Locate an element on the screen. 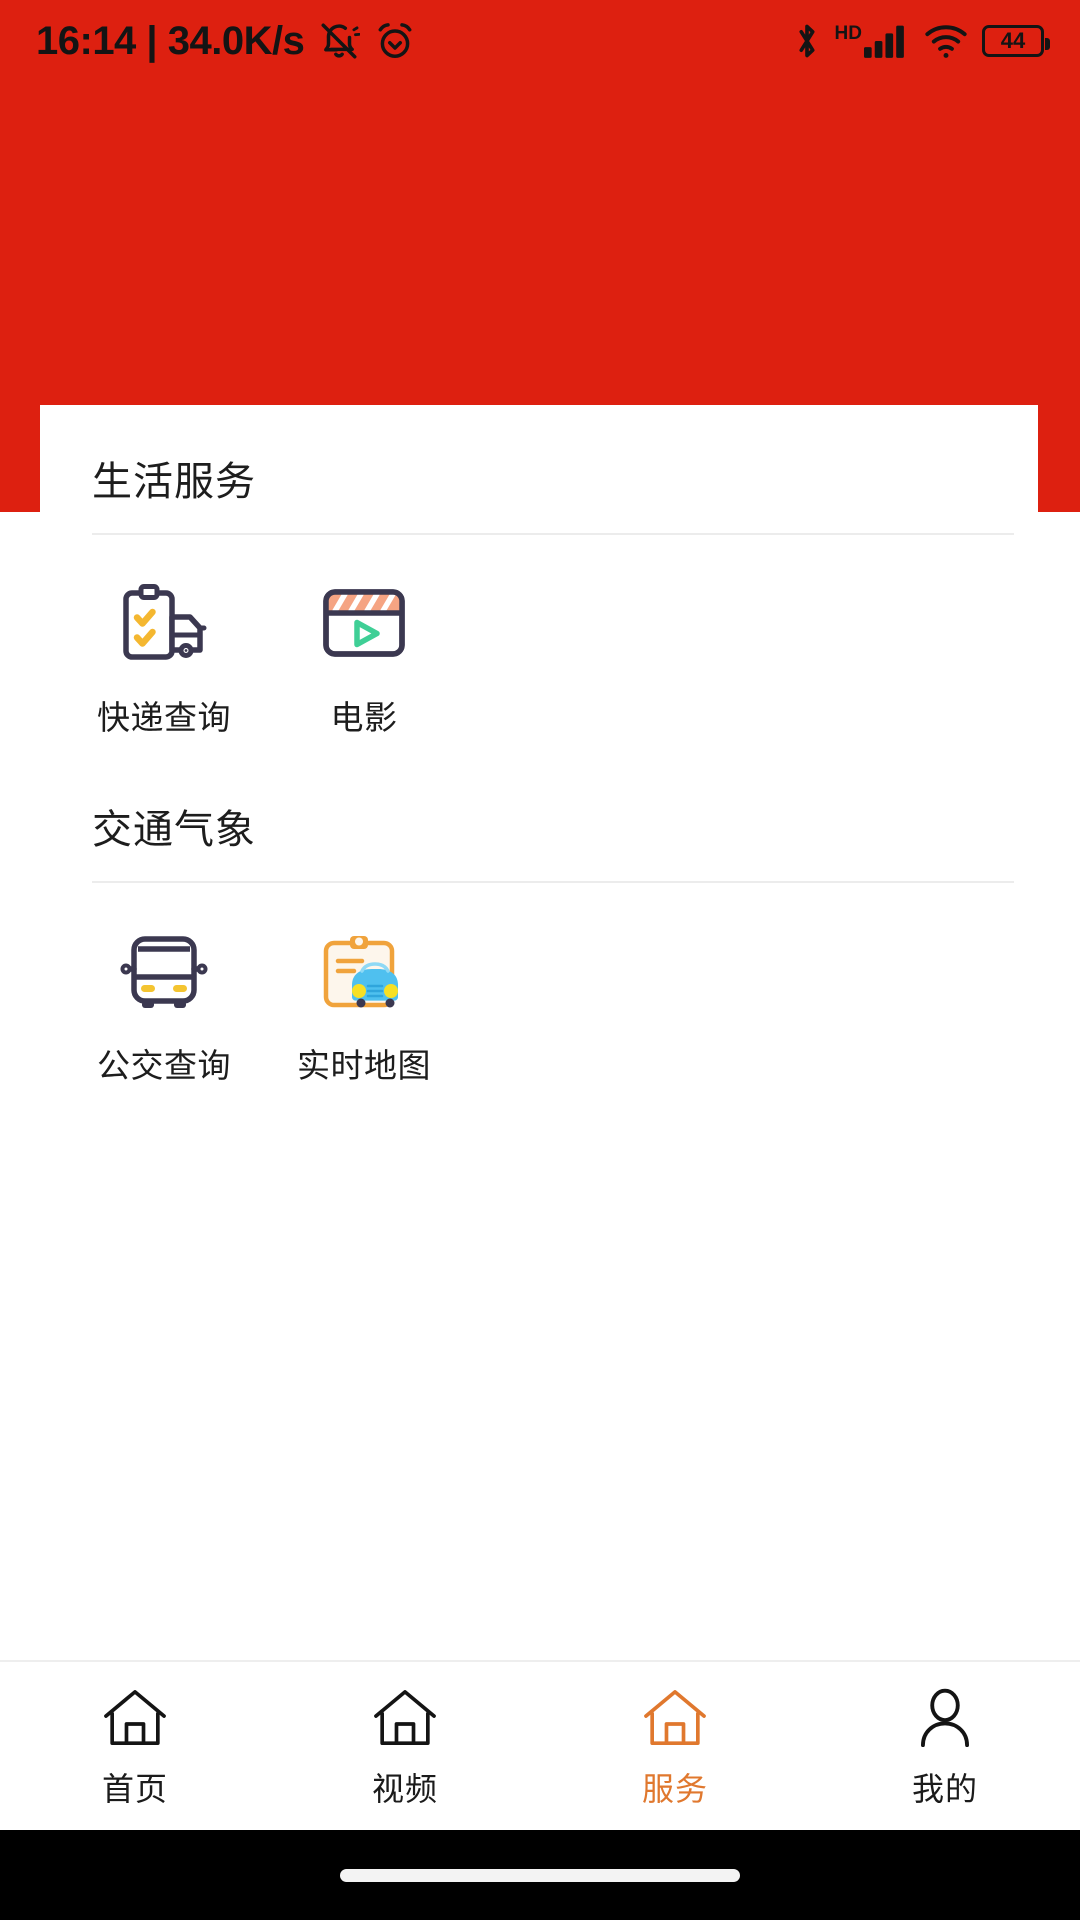 This screenshot has height=1920, width=1080. service-item-label: 实时地图 is located at coordinates (364, 1065).